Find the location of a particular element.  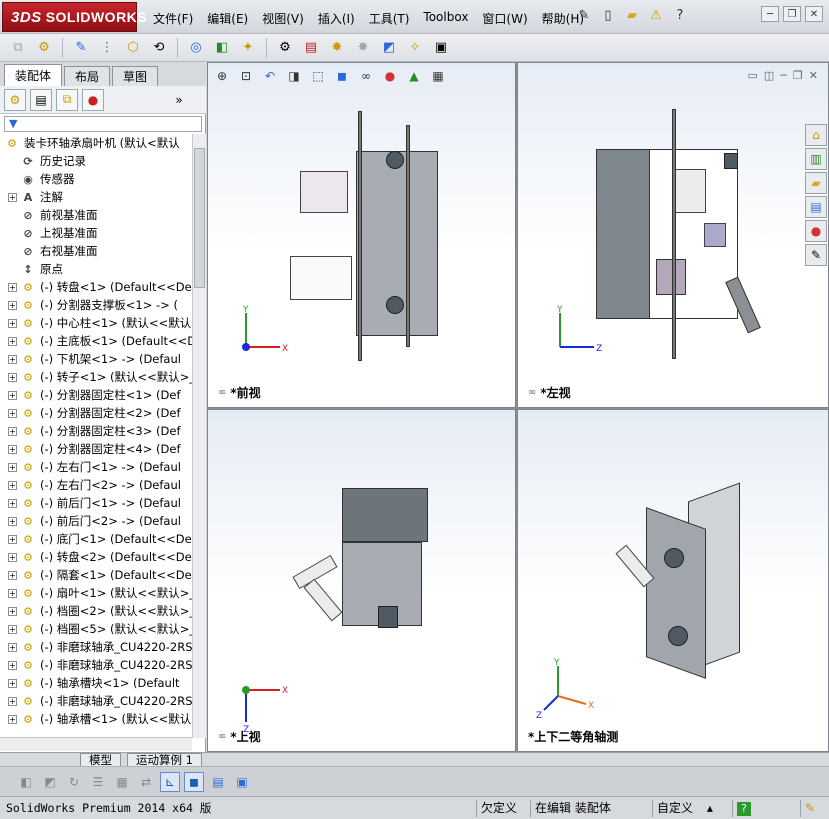

rebuild-icon: ✎ is located at coordinates (814, 808).